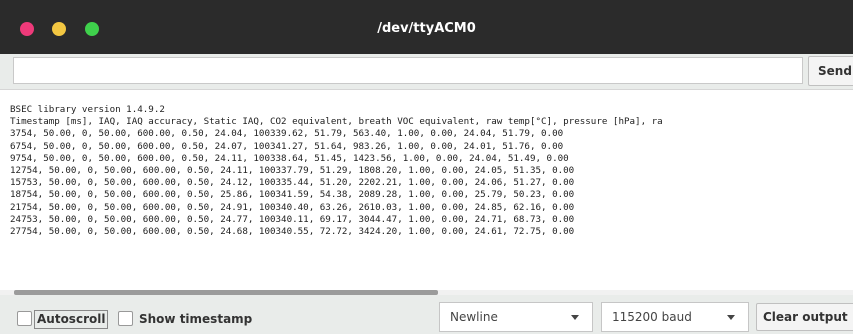  Describe the element at coordinates (830, 71) in the screenshot. I see `send-button: Send` at that location.